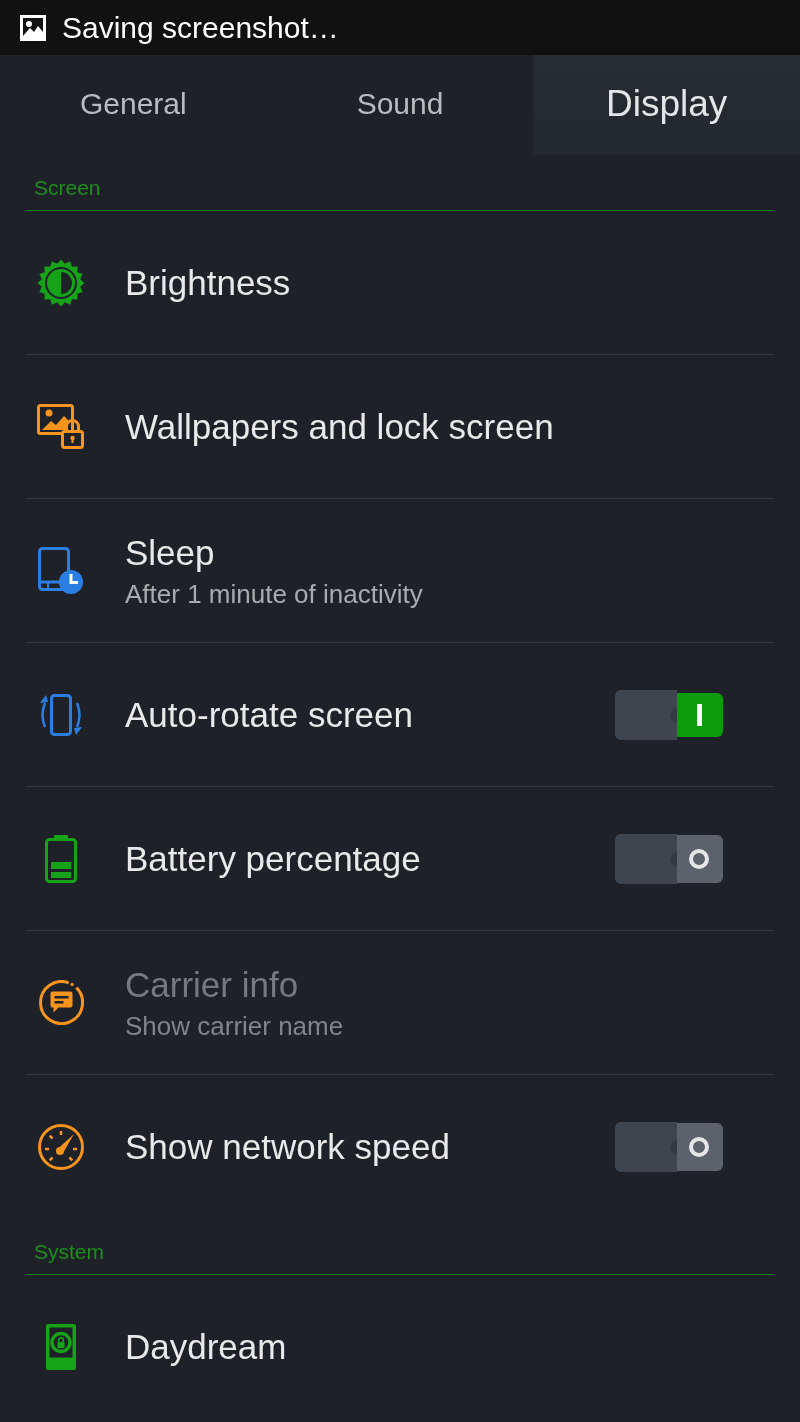  I want to click on sun-icon, so click(61, 282).